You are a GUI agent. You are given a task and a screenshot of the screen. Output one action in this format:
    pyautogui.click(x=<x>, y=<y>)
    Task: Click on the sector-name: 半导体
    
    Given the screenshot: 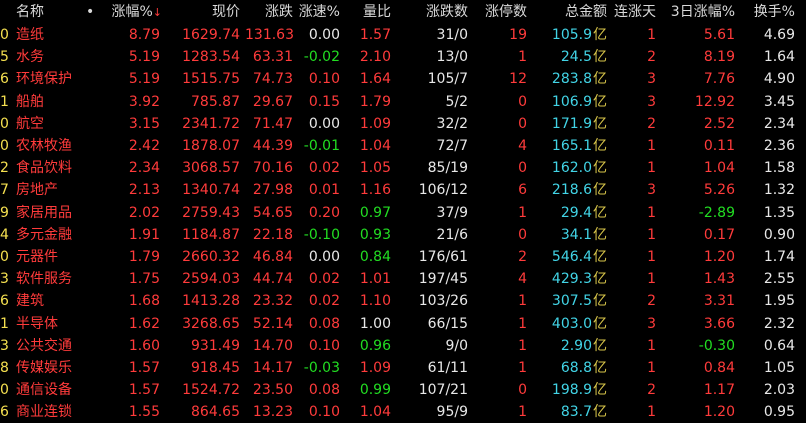 What is the action you would take?
    pyautogui.click(x=37, y=323)
    